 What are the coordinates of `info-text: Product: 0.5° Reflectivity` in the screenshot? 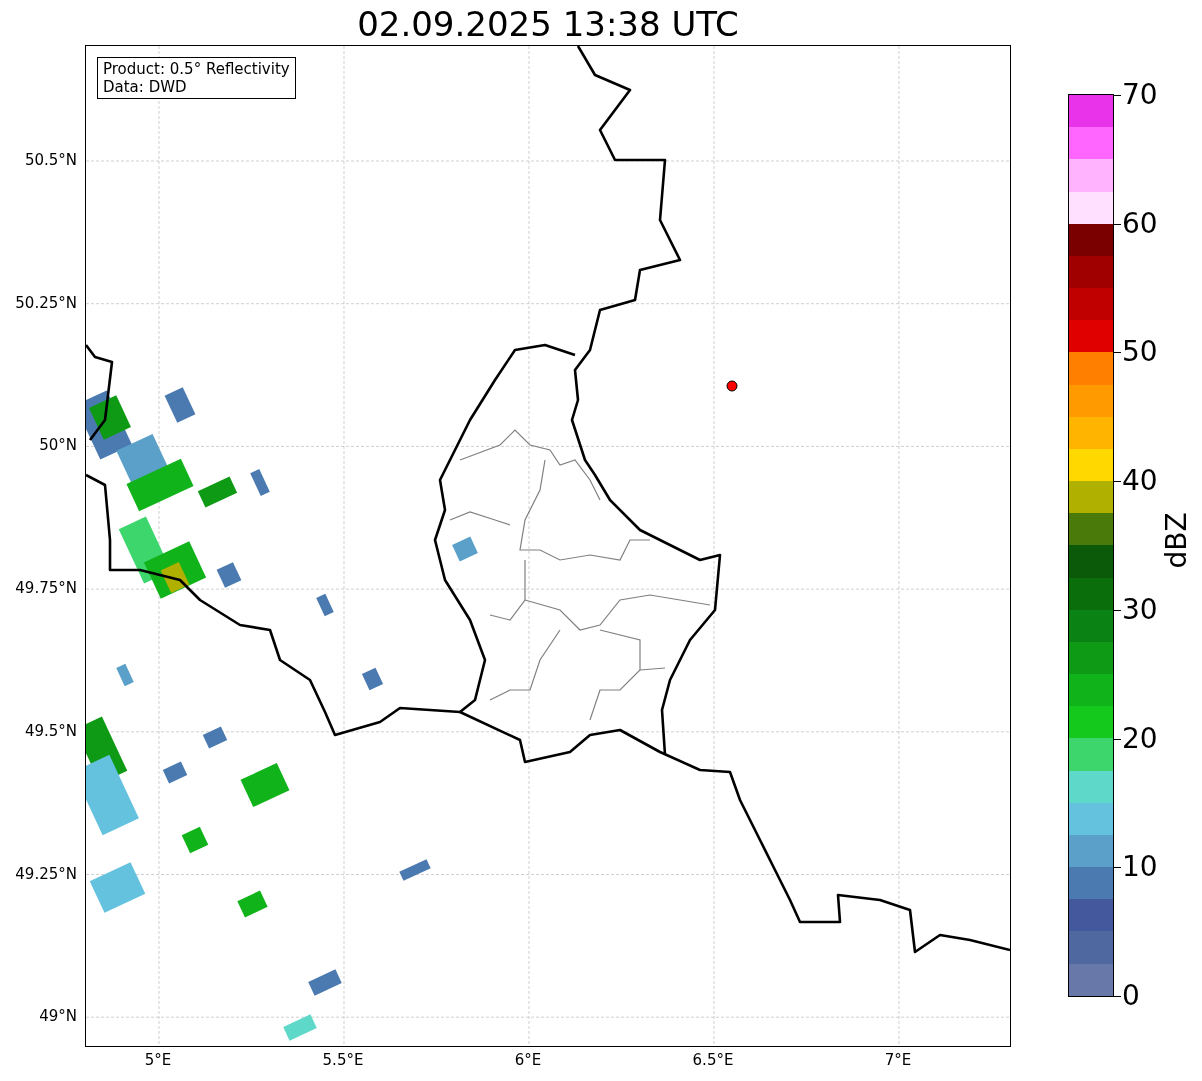 It's located at (196, 69).